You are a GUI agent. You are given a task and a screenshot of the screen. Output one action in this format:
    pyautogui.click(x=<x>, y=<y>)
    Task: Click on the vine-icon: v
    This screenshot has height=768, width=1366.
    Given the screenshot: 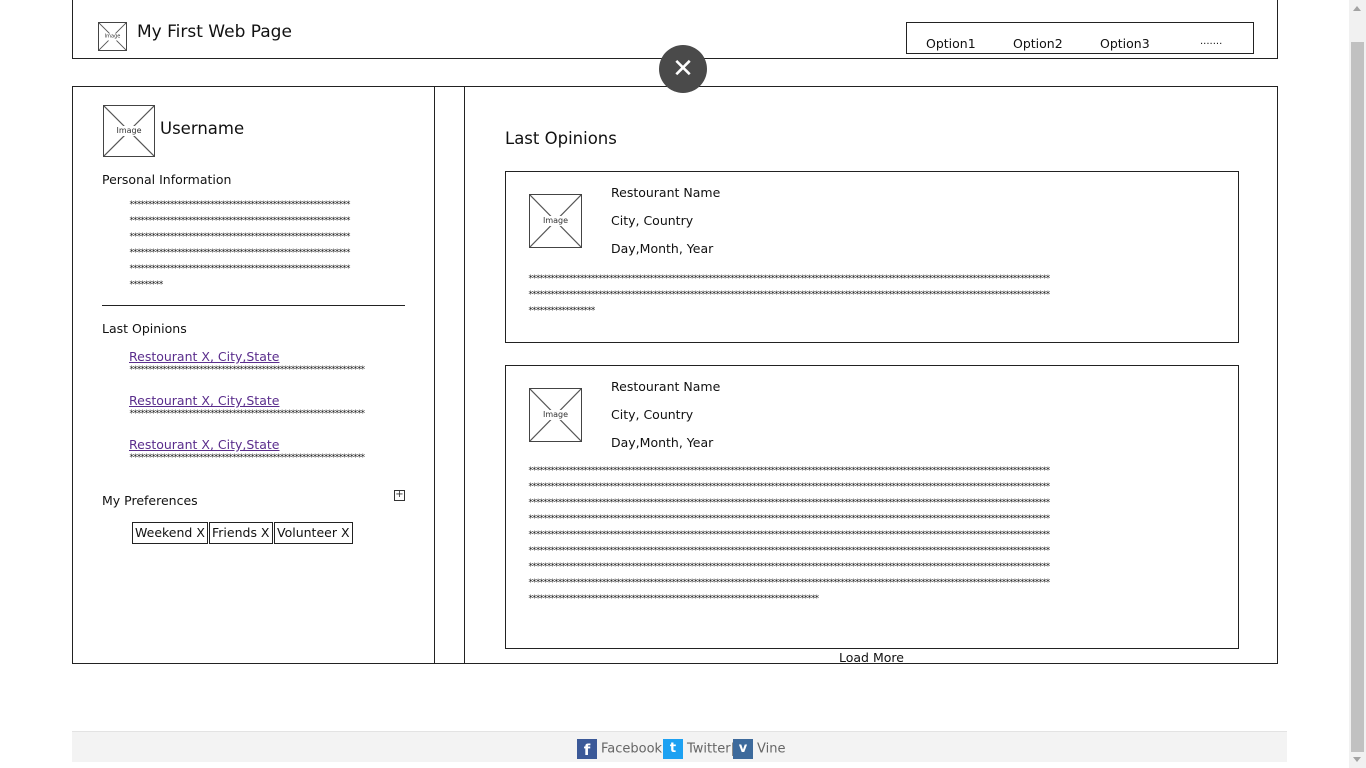 What is the action you would take?
    pyautogui.click(x=743, y=749)
    